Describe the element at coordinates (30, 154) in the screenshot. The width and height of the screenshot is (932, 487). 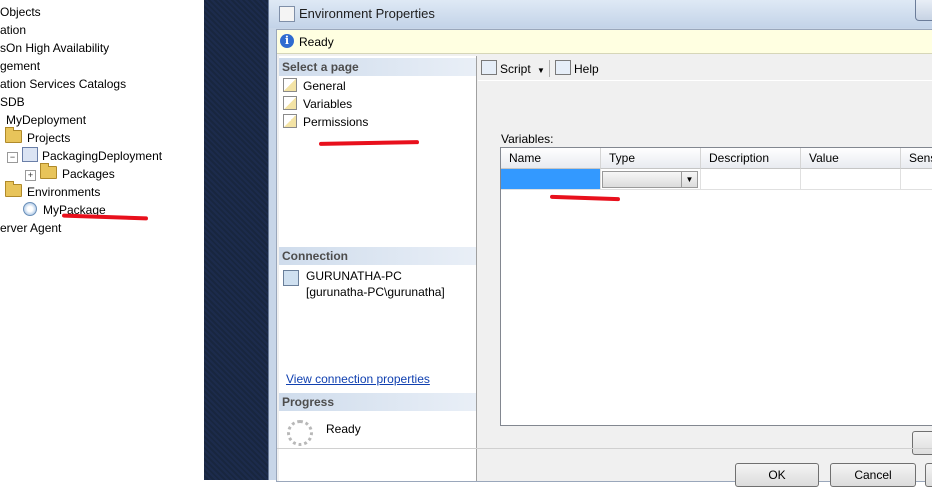
I see `project-icon` at that location.